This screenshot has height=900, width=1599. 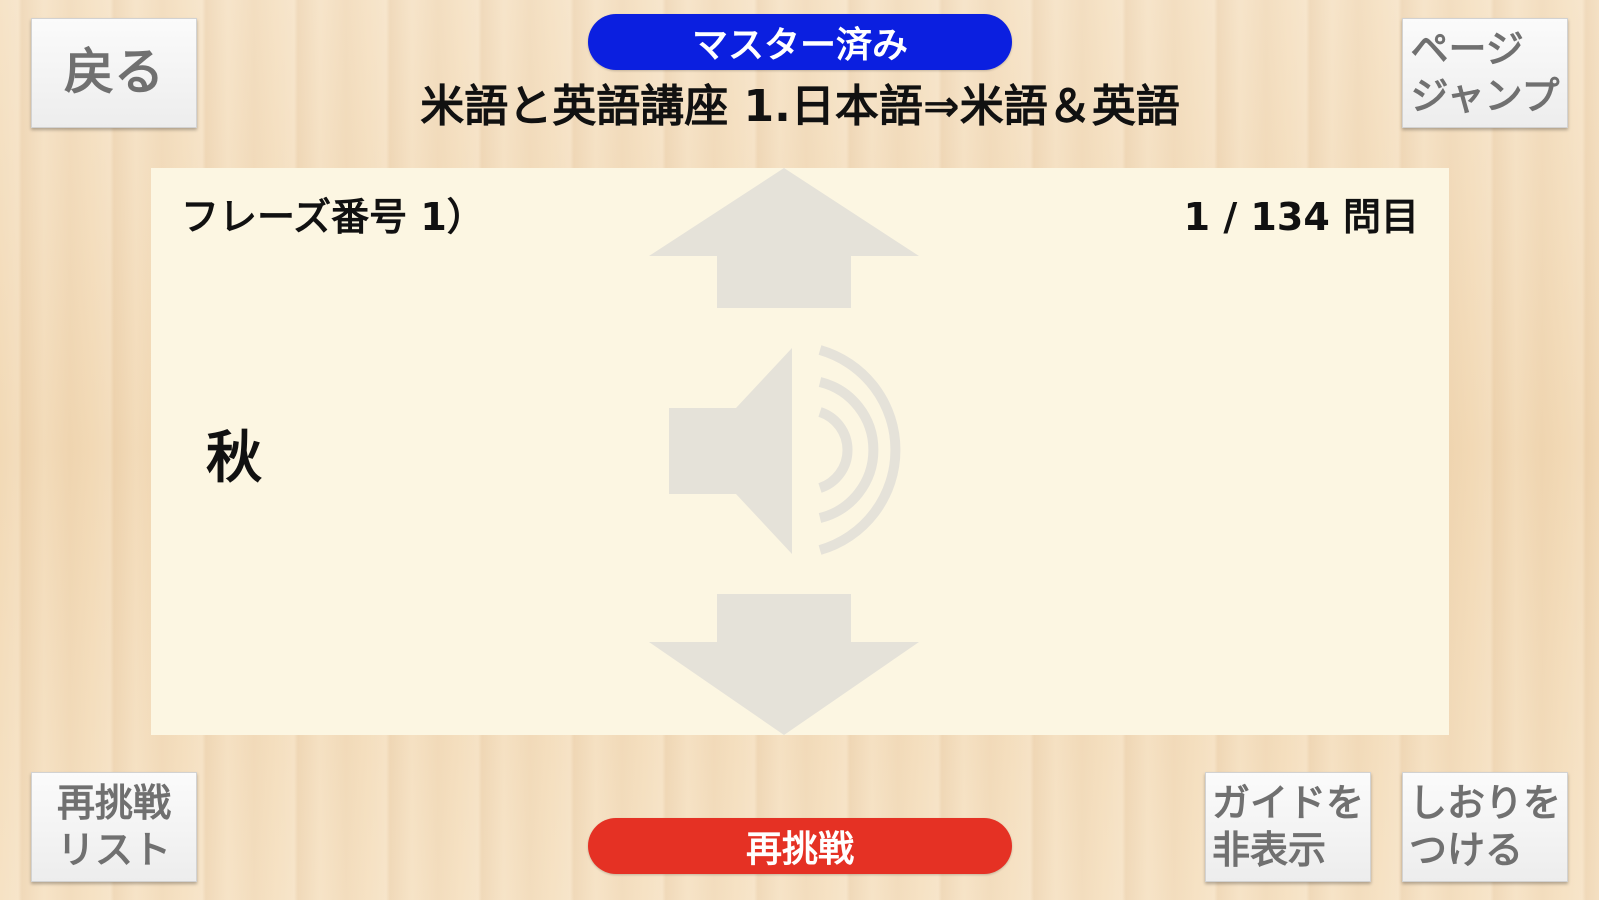 I want to click on mastered-button: マスター済み, so click(x=800, y=42).